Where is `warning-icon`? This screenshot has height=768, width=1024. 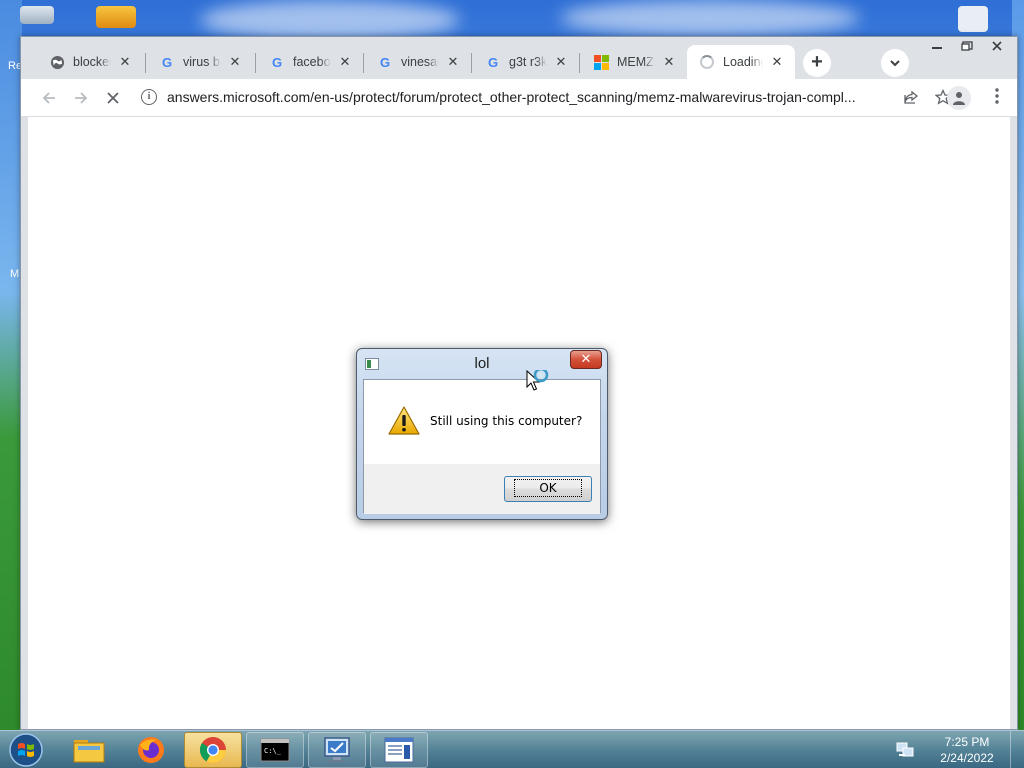 warning-icon is located at coordinates (404, 420).